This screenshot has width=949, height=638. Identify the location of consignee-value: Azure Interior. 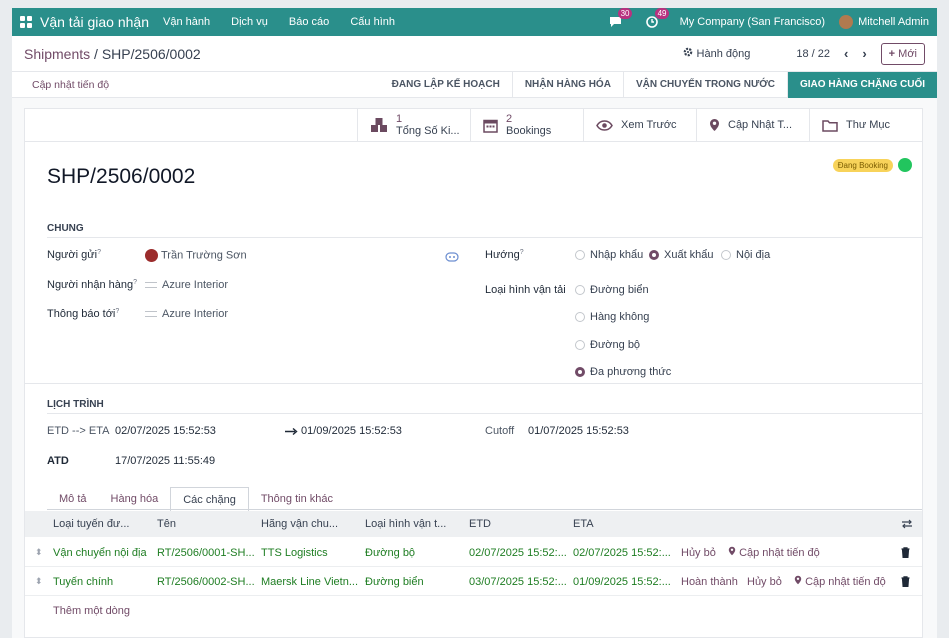
(195, 285).